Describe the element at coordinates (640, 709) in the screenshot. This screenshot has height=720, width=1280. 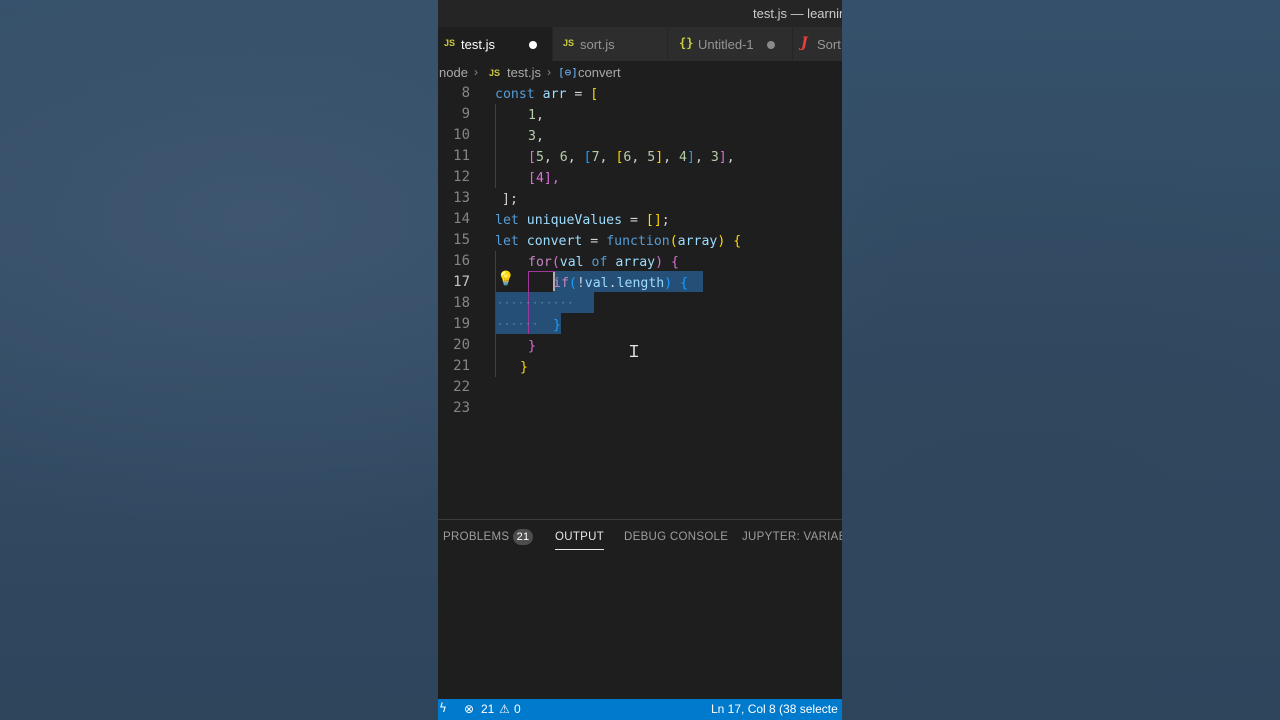
I see `status-bar: ϟ ⊗ 21 ⚠ 0 Ln 17, Col 8 (38 selecte` at that location.